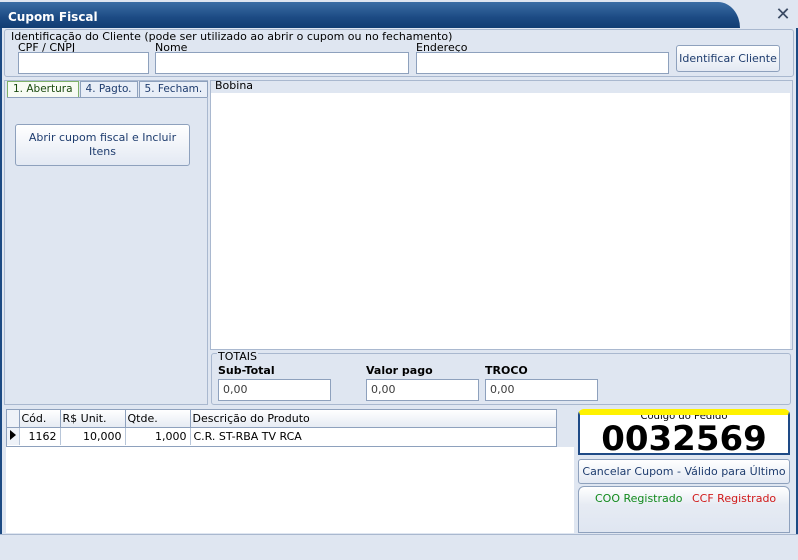  What do you see at coordinates (783, 15) in the screenshot?
I see `close-icon: ✕` at bounding box center [783, 15].